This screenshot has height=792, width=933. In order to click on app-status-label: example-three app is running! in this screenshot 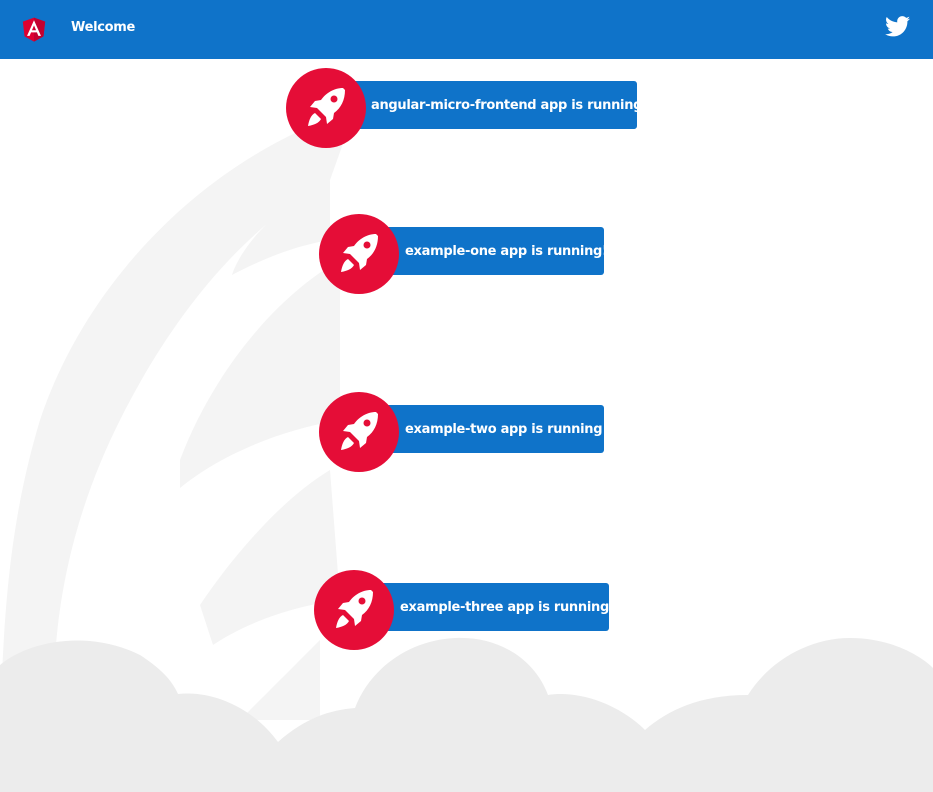, I will do `click(507, 607)`.